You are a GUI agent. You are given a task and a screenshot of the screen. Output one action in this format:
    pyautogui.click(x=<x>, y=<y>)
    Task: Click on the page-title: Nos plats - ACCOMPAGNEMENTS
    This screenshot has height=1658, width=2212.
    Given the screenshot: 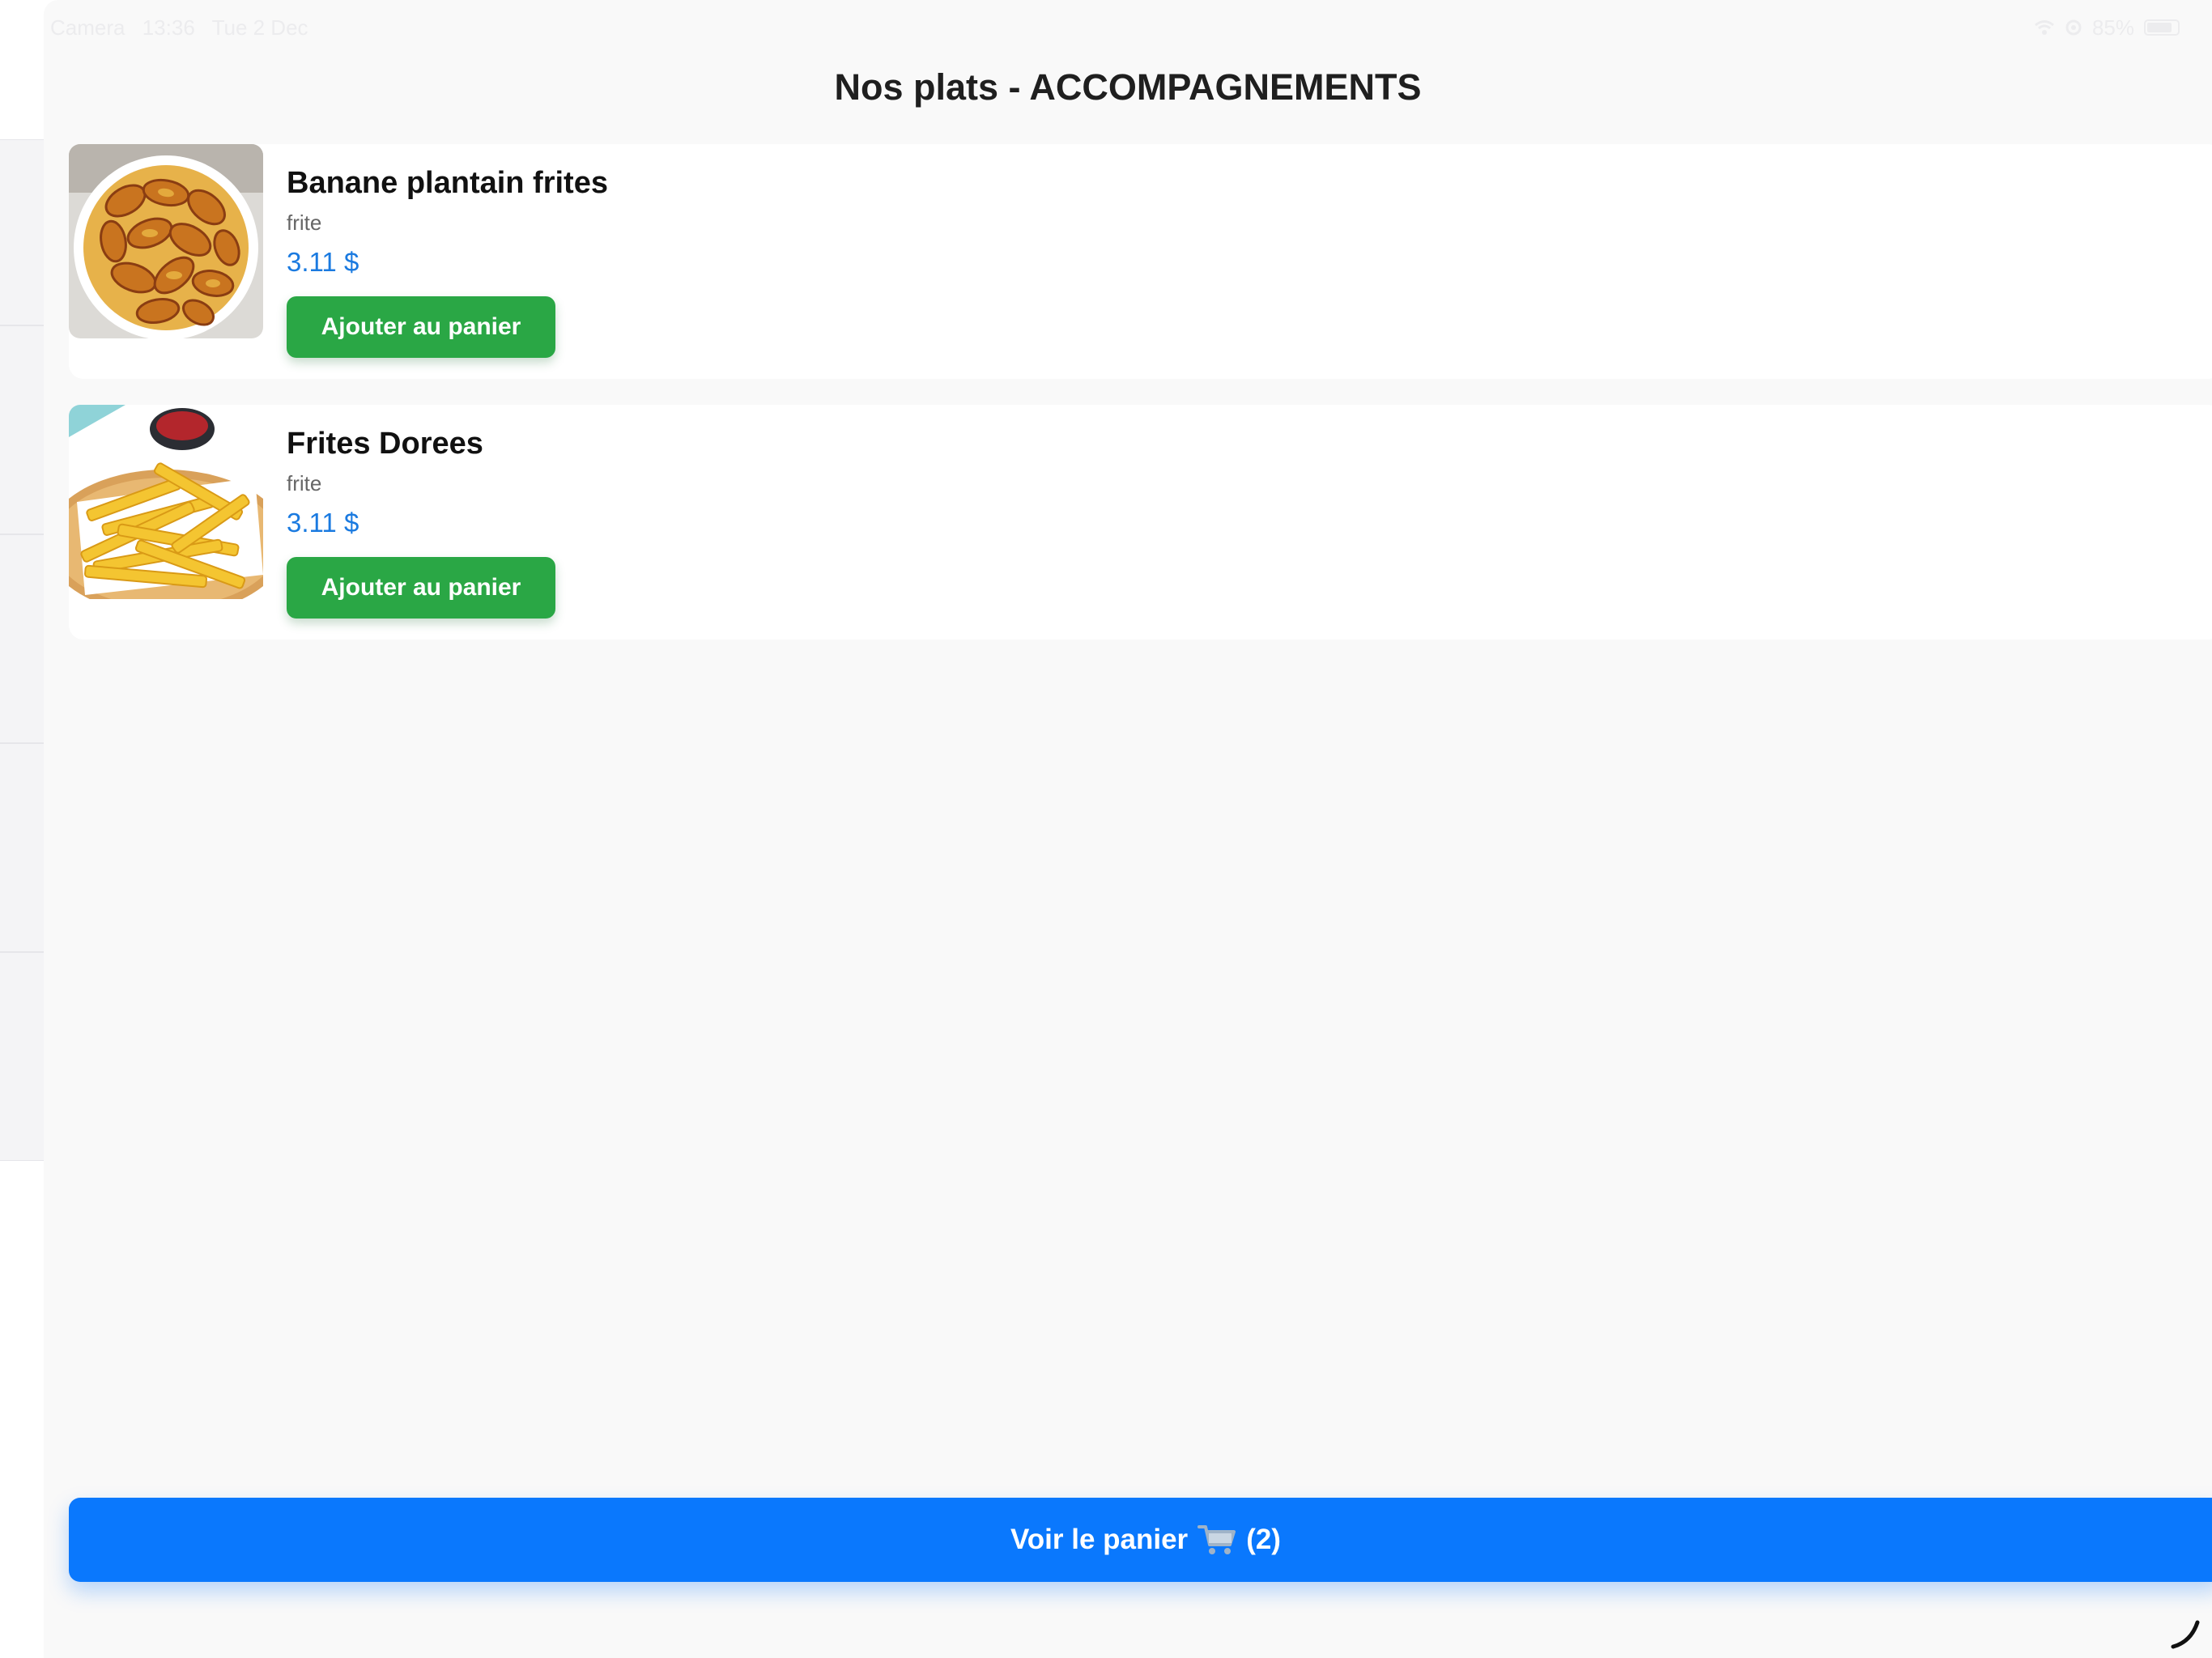 What is the action you would take?
    pyautogui.click(x=1128, y=87)
    